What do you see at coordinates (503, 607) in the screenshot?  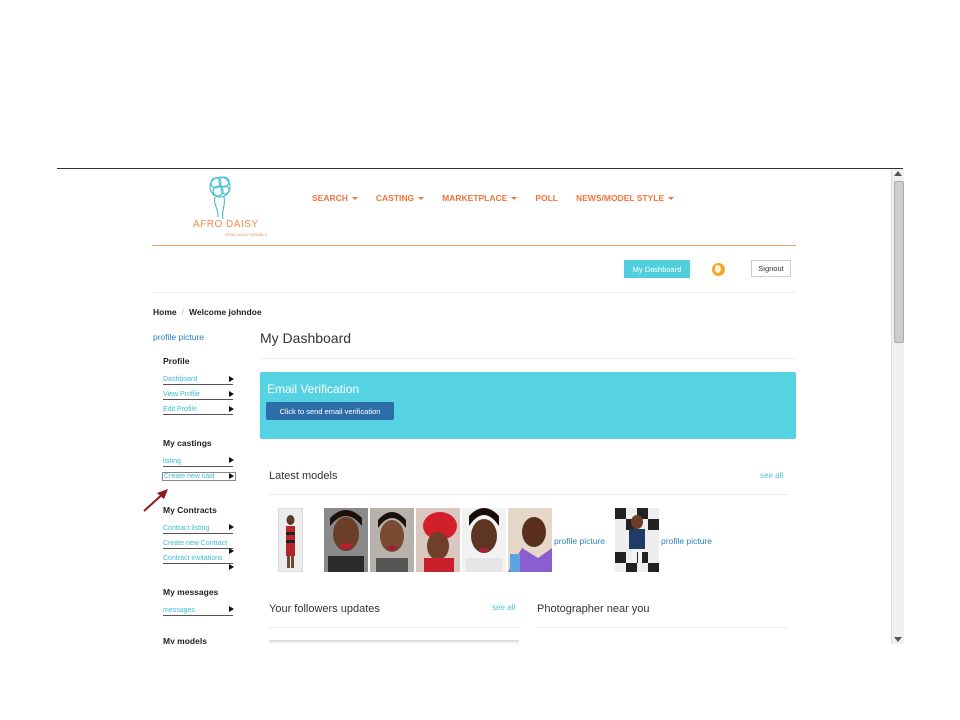 I see `followers-see-all-link: see all` at bounding box center [503, 607].